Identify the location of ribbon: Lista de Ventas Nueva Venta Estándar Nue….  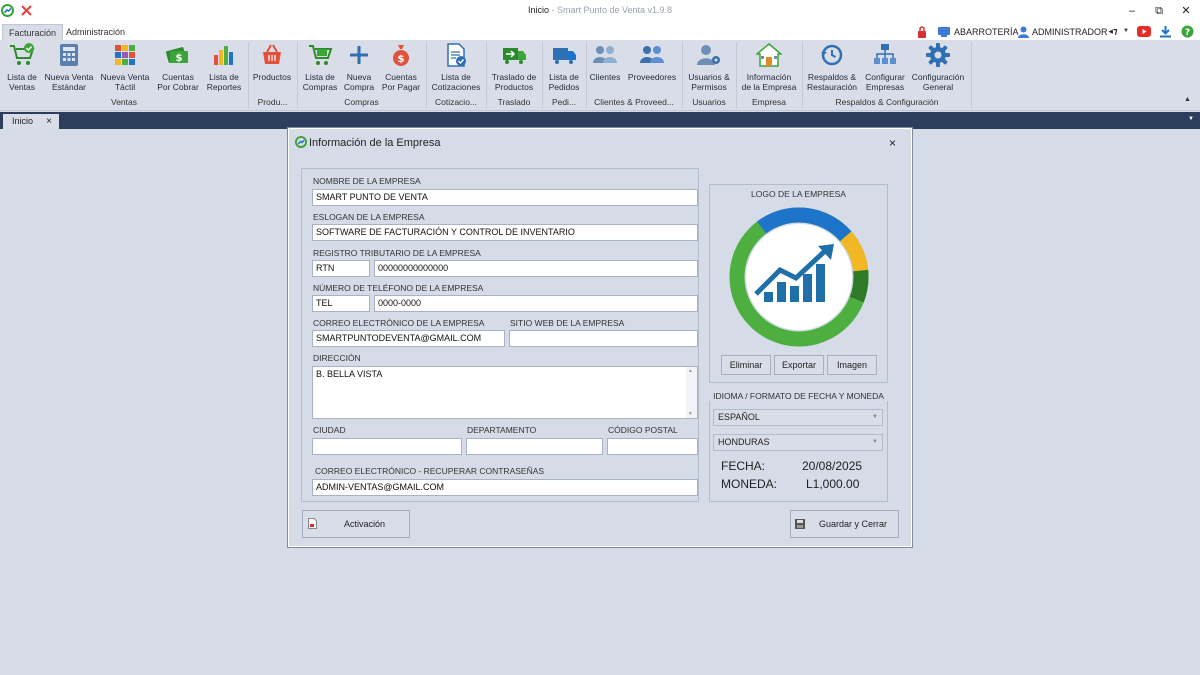
(600, 75).